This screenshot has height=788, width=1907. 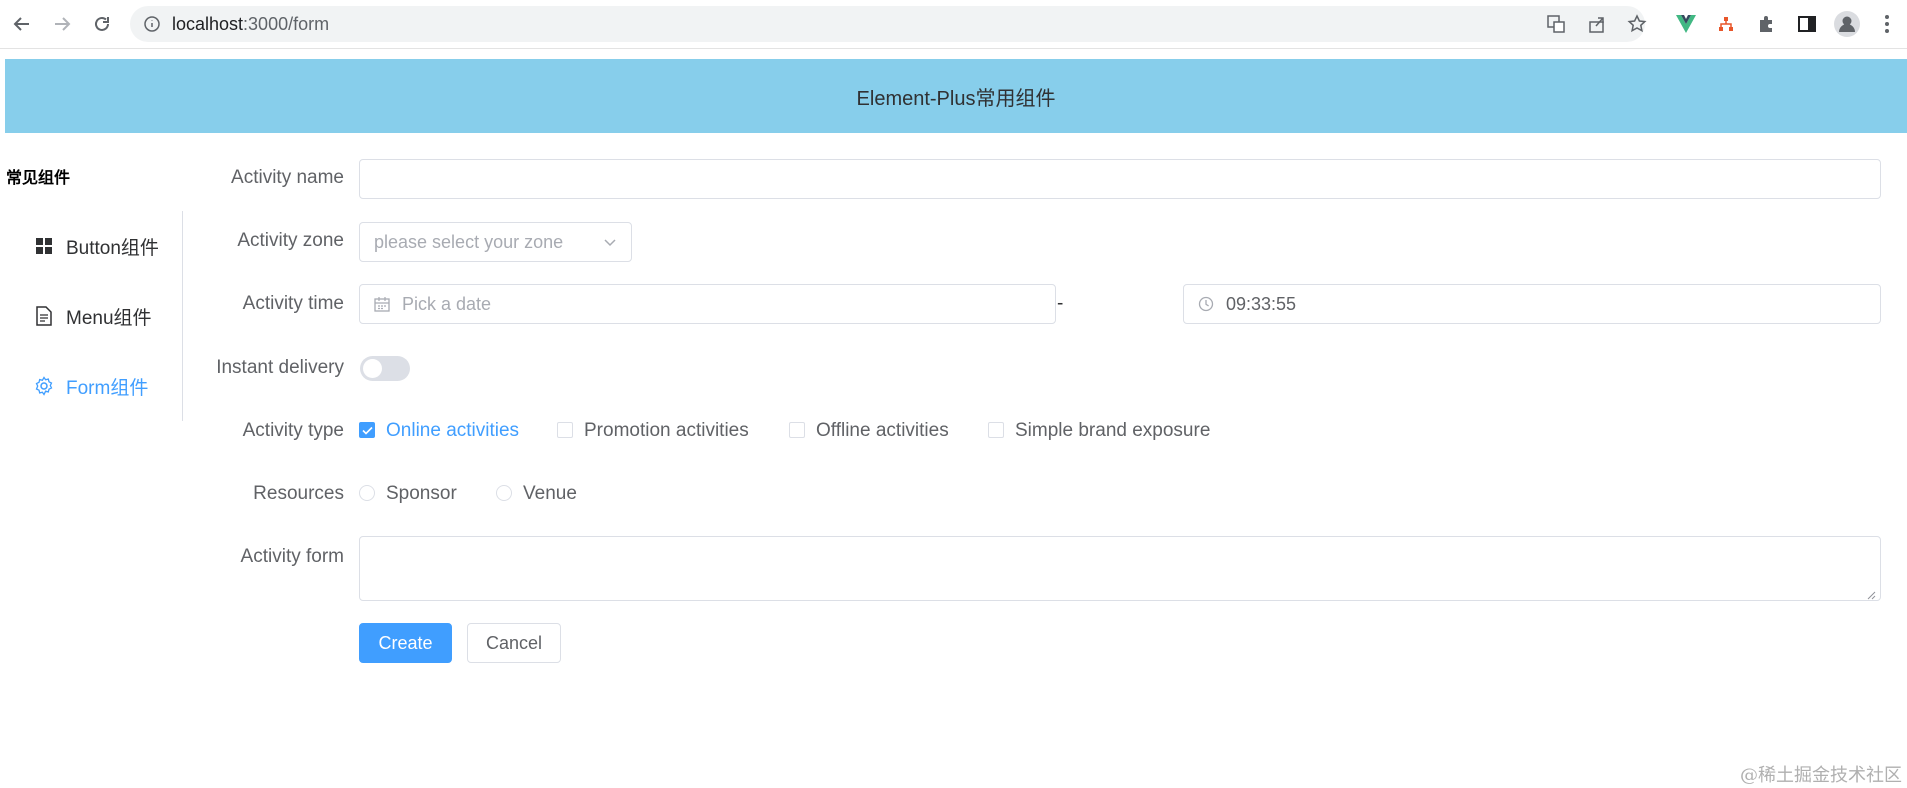 I want to click on reload-icon, so click(x=102, y=24).